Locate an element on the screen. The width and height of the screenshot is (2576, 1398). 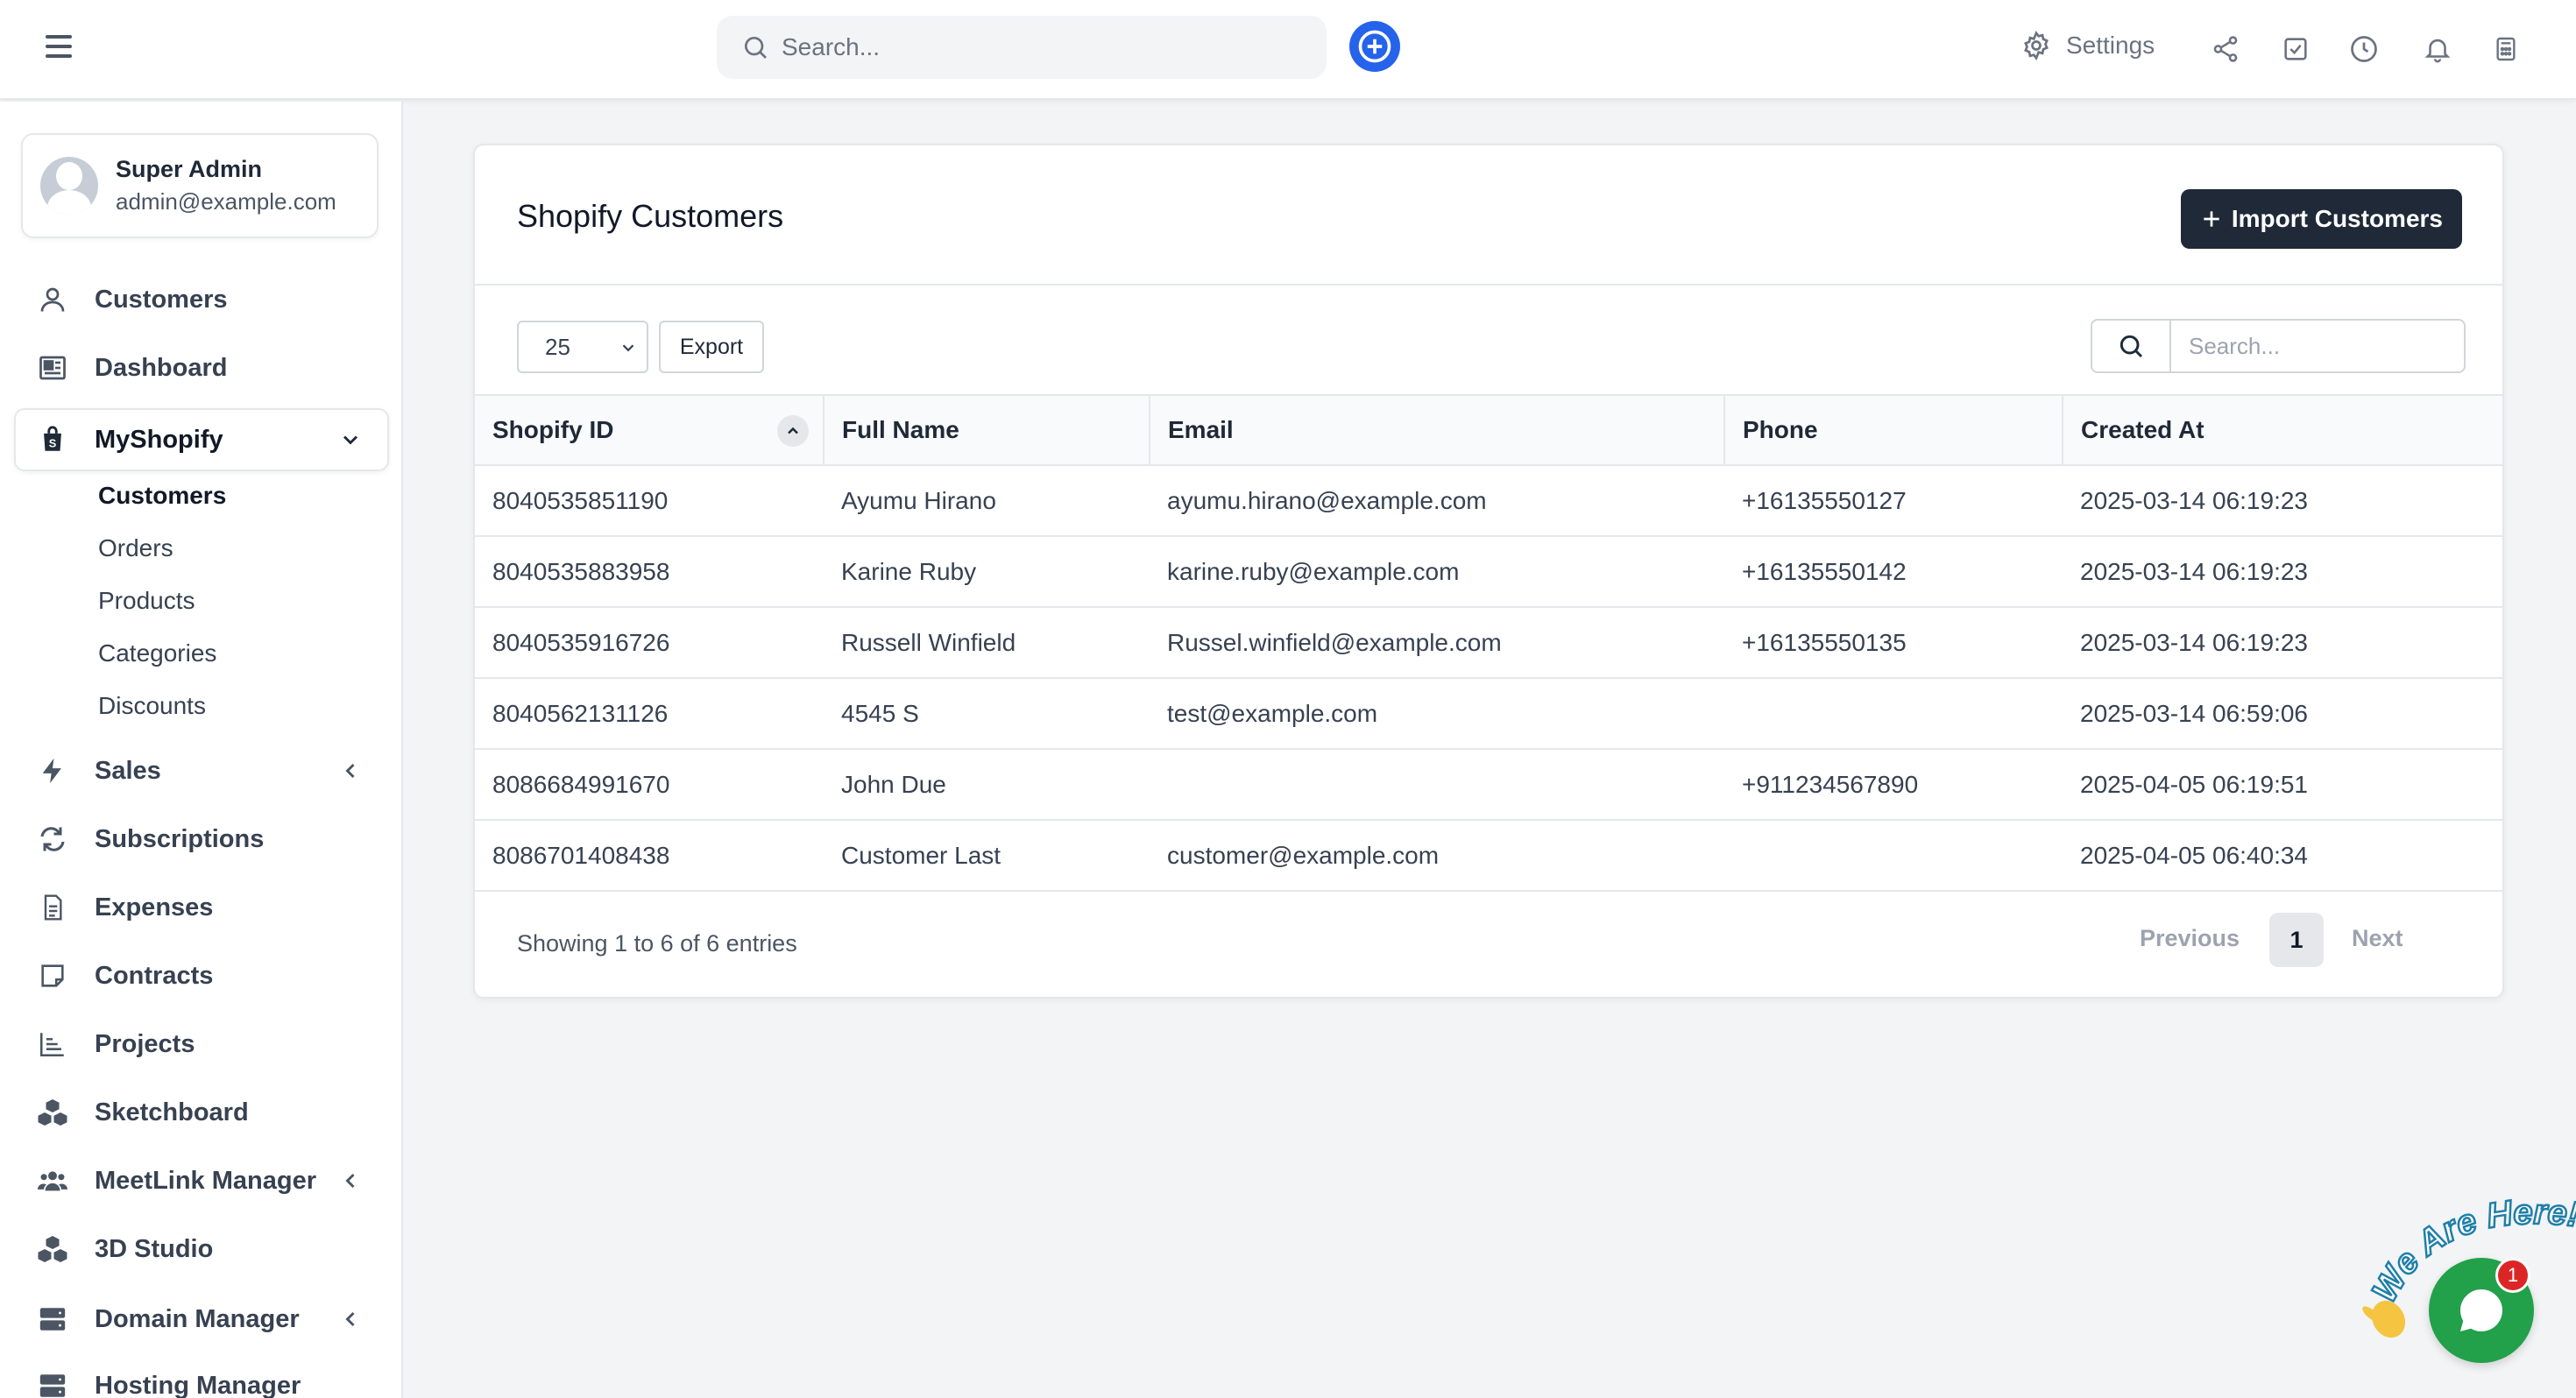
table-search-button is located at coordinates (2131, 346).